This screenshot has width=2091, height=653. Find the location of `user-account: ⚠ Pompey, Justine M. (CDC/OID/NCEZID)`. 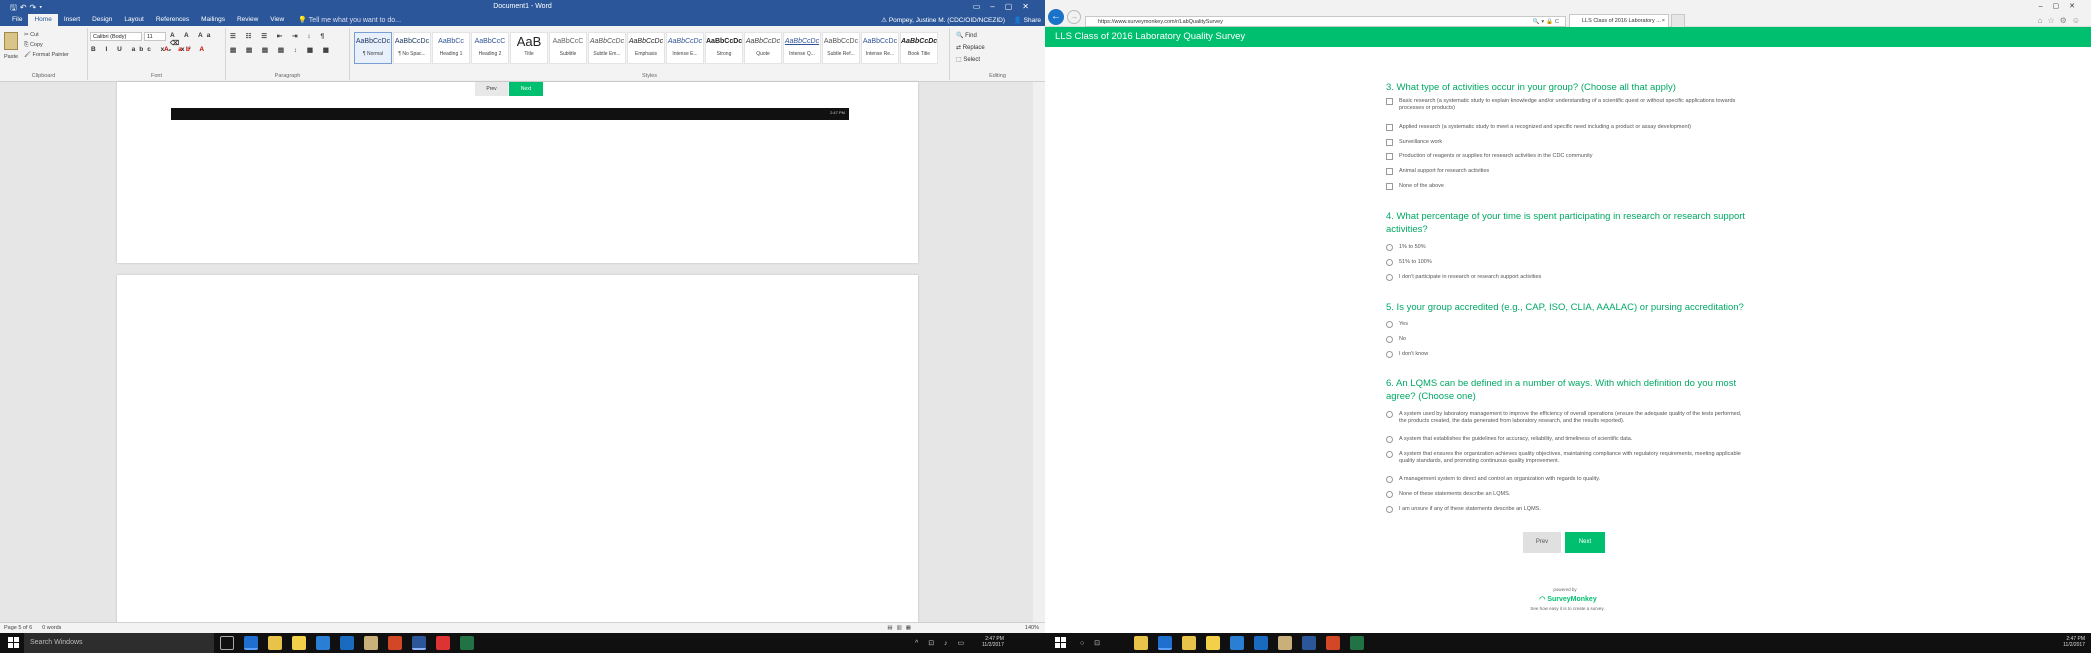

user-account: ⚠ Pompey, Justine M. (CDC/OID/NCEZID) is located at coordinates (943, 20).